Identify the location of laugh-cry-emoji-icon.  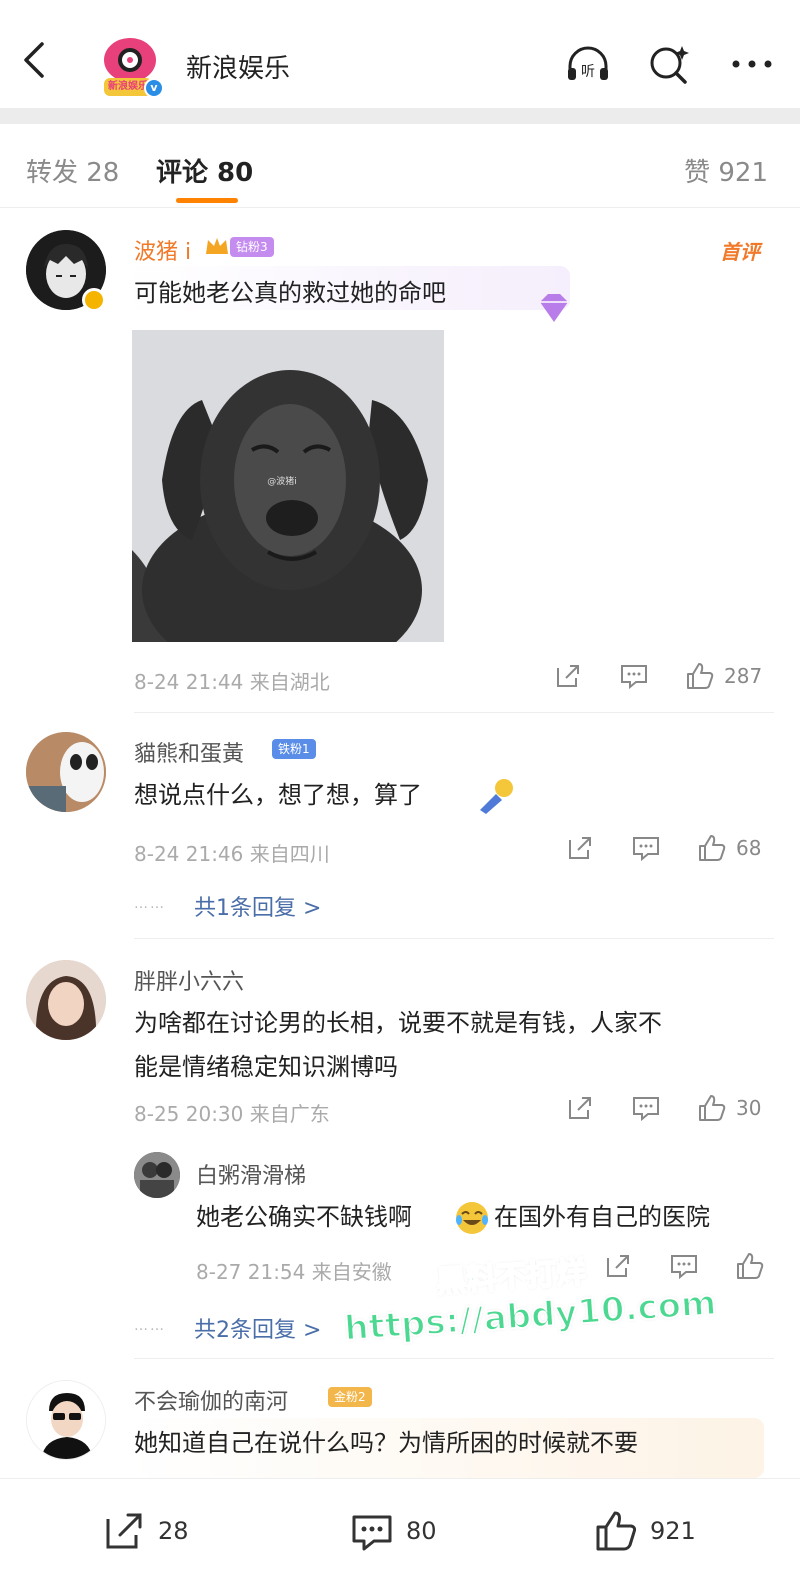
(472, 1218).